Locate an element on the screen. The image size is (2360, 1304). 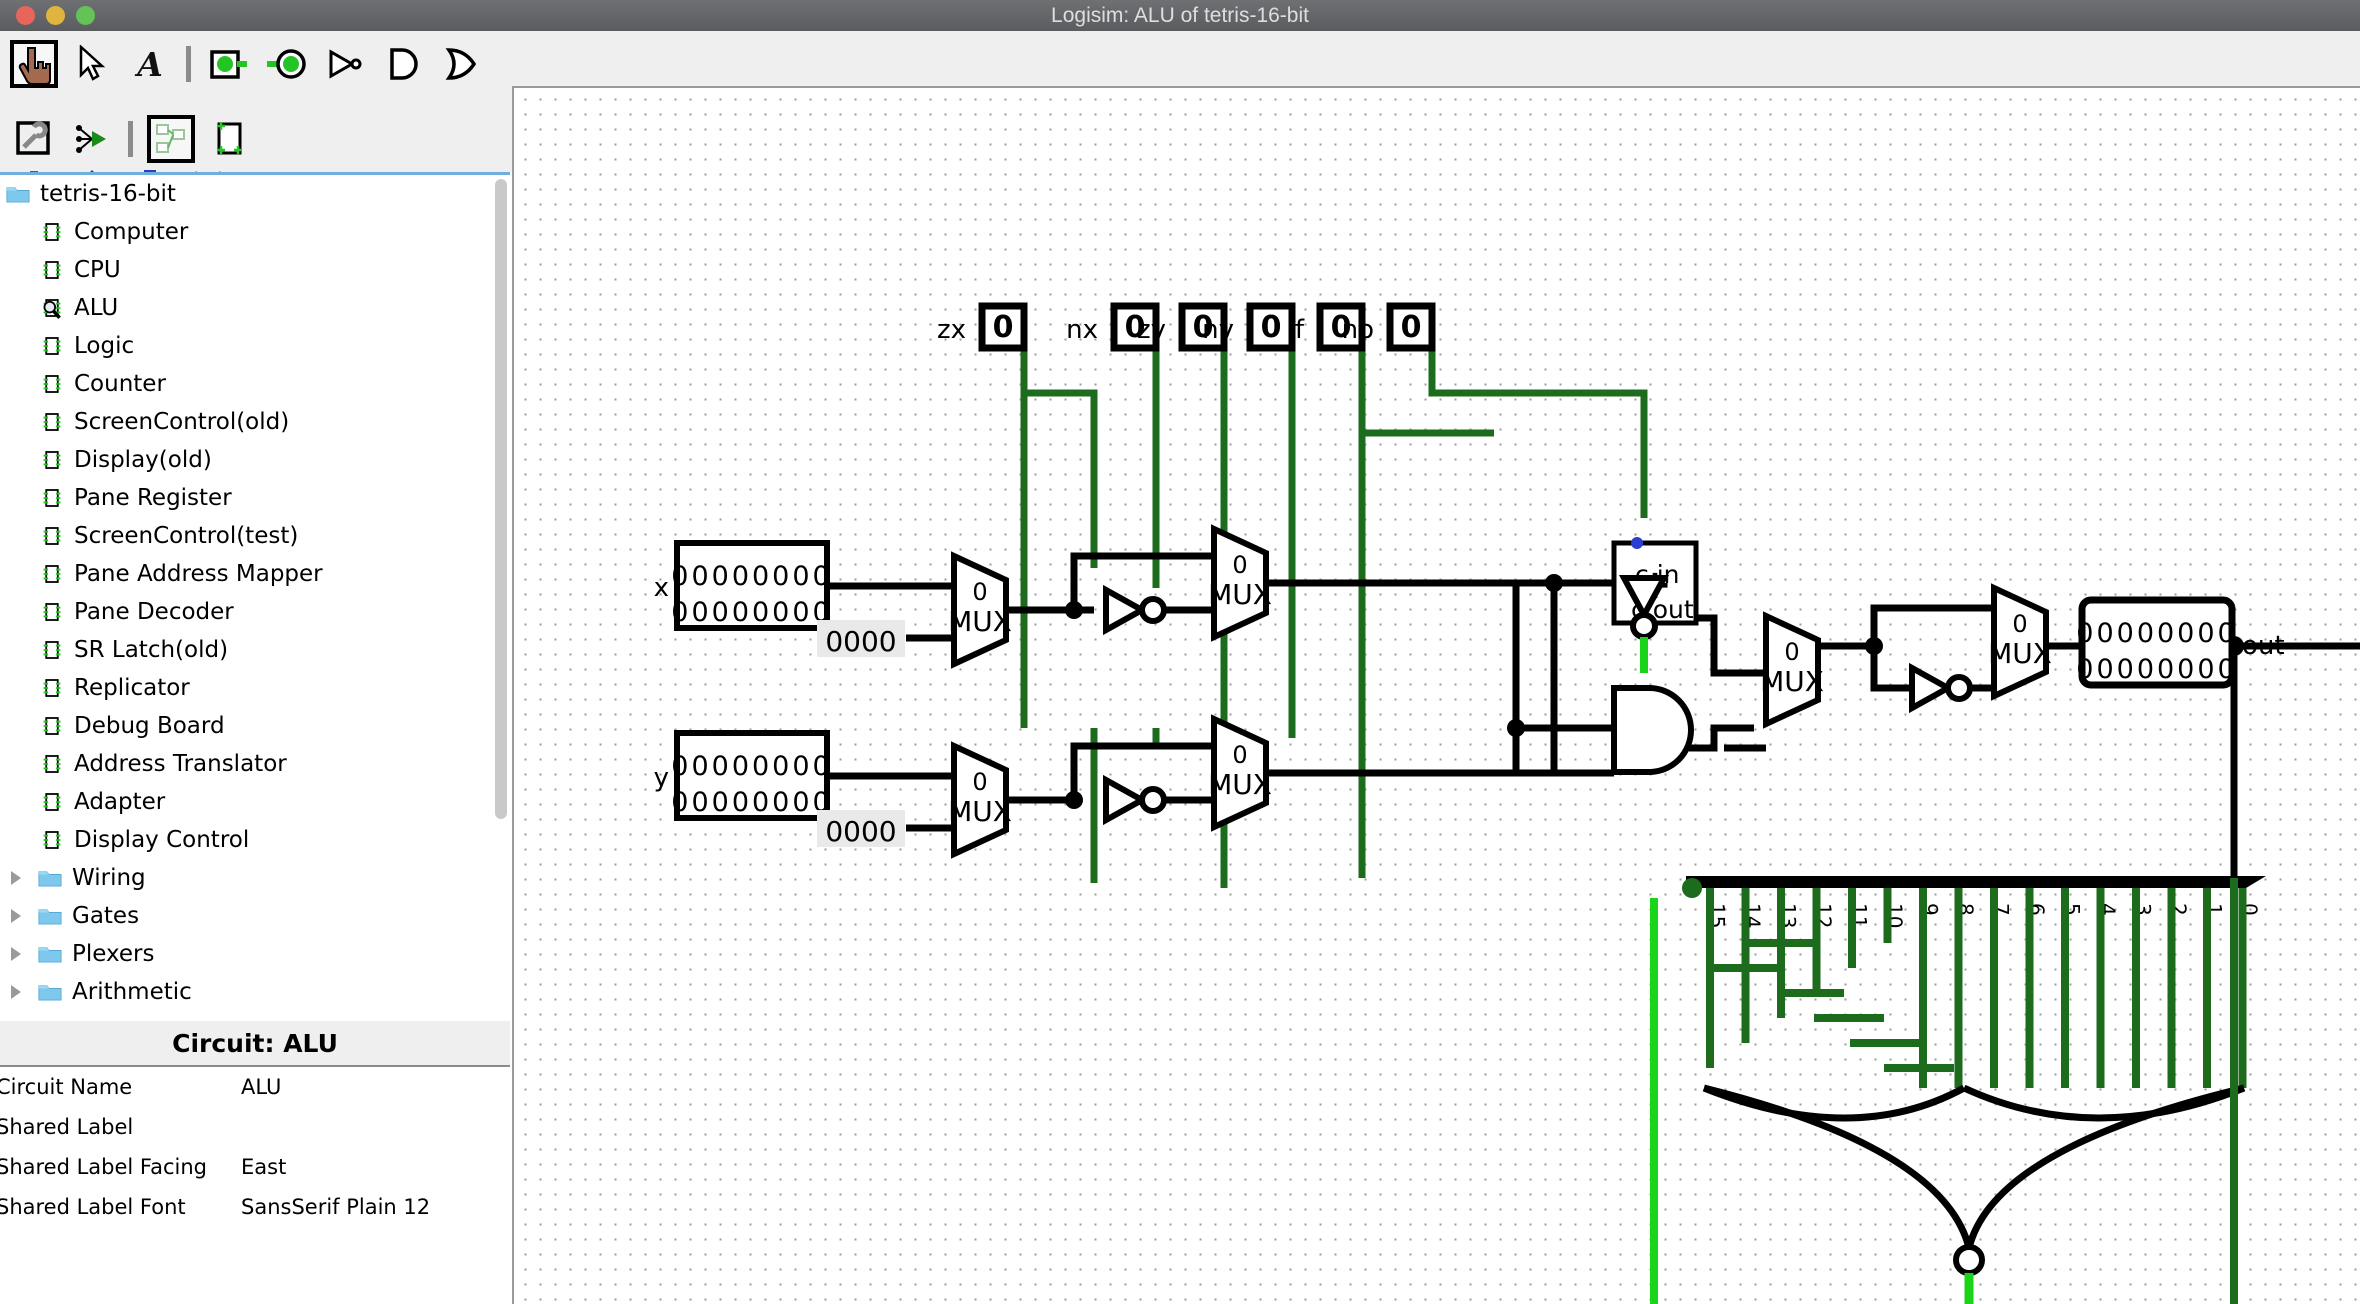
tree-root-tetris-16-bit: tetris-16-bit is located at coordinates (246, 194).